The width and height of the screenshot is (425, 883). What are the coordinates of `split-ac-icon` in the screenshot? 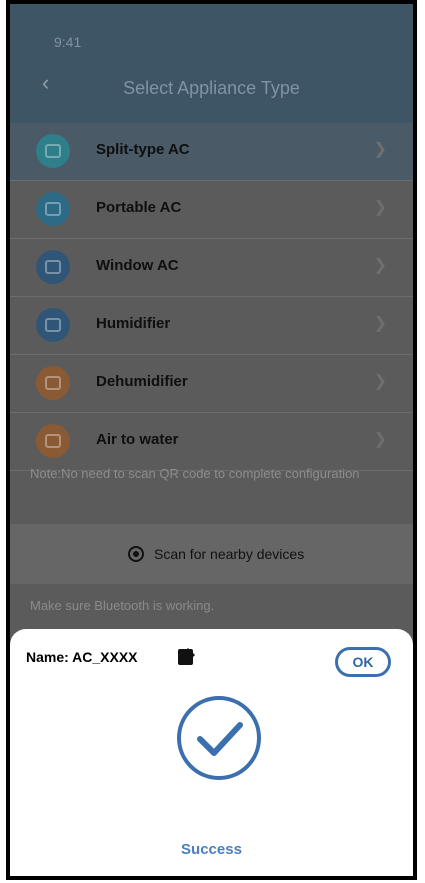 It's located at (53, 151).